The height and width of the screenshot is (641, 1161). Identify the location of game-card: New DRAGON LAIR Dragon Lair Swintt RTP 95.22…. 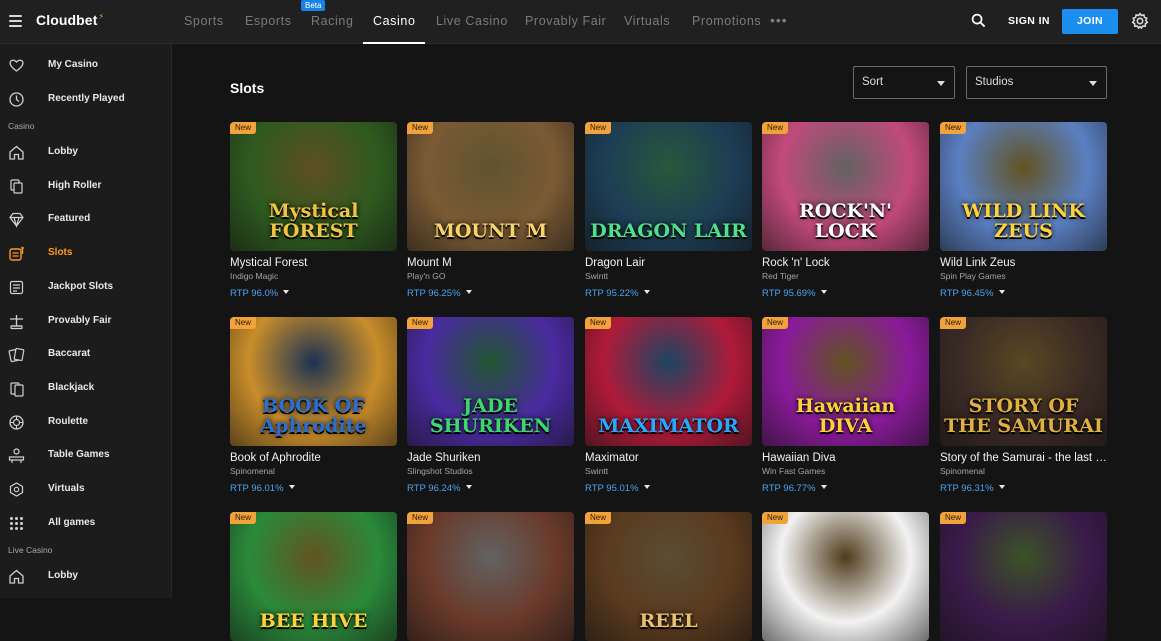
(668, 210).